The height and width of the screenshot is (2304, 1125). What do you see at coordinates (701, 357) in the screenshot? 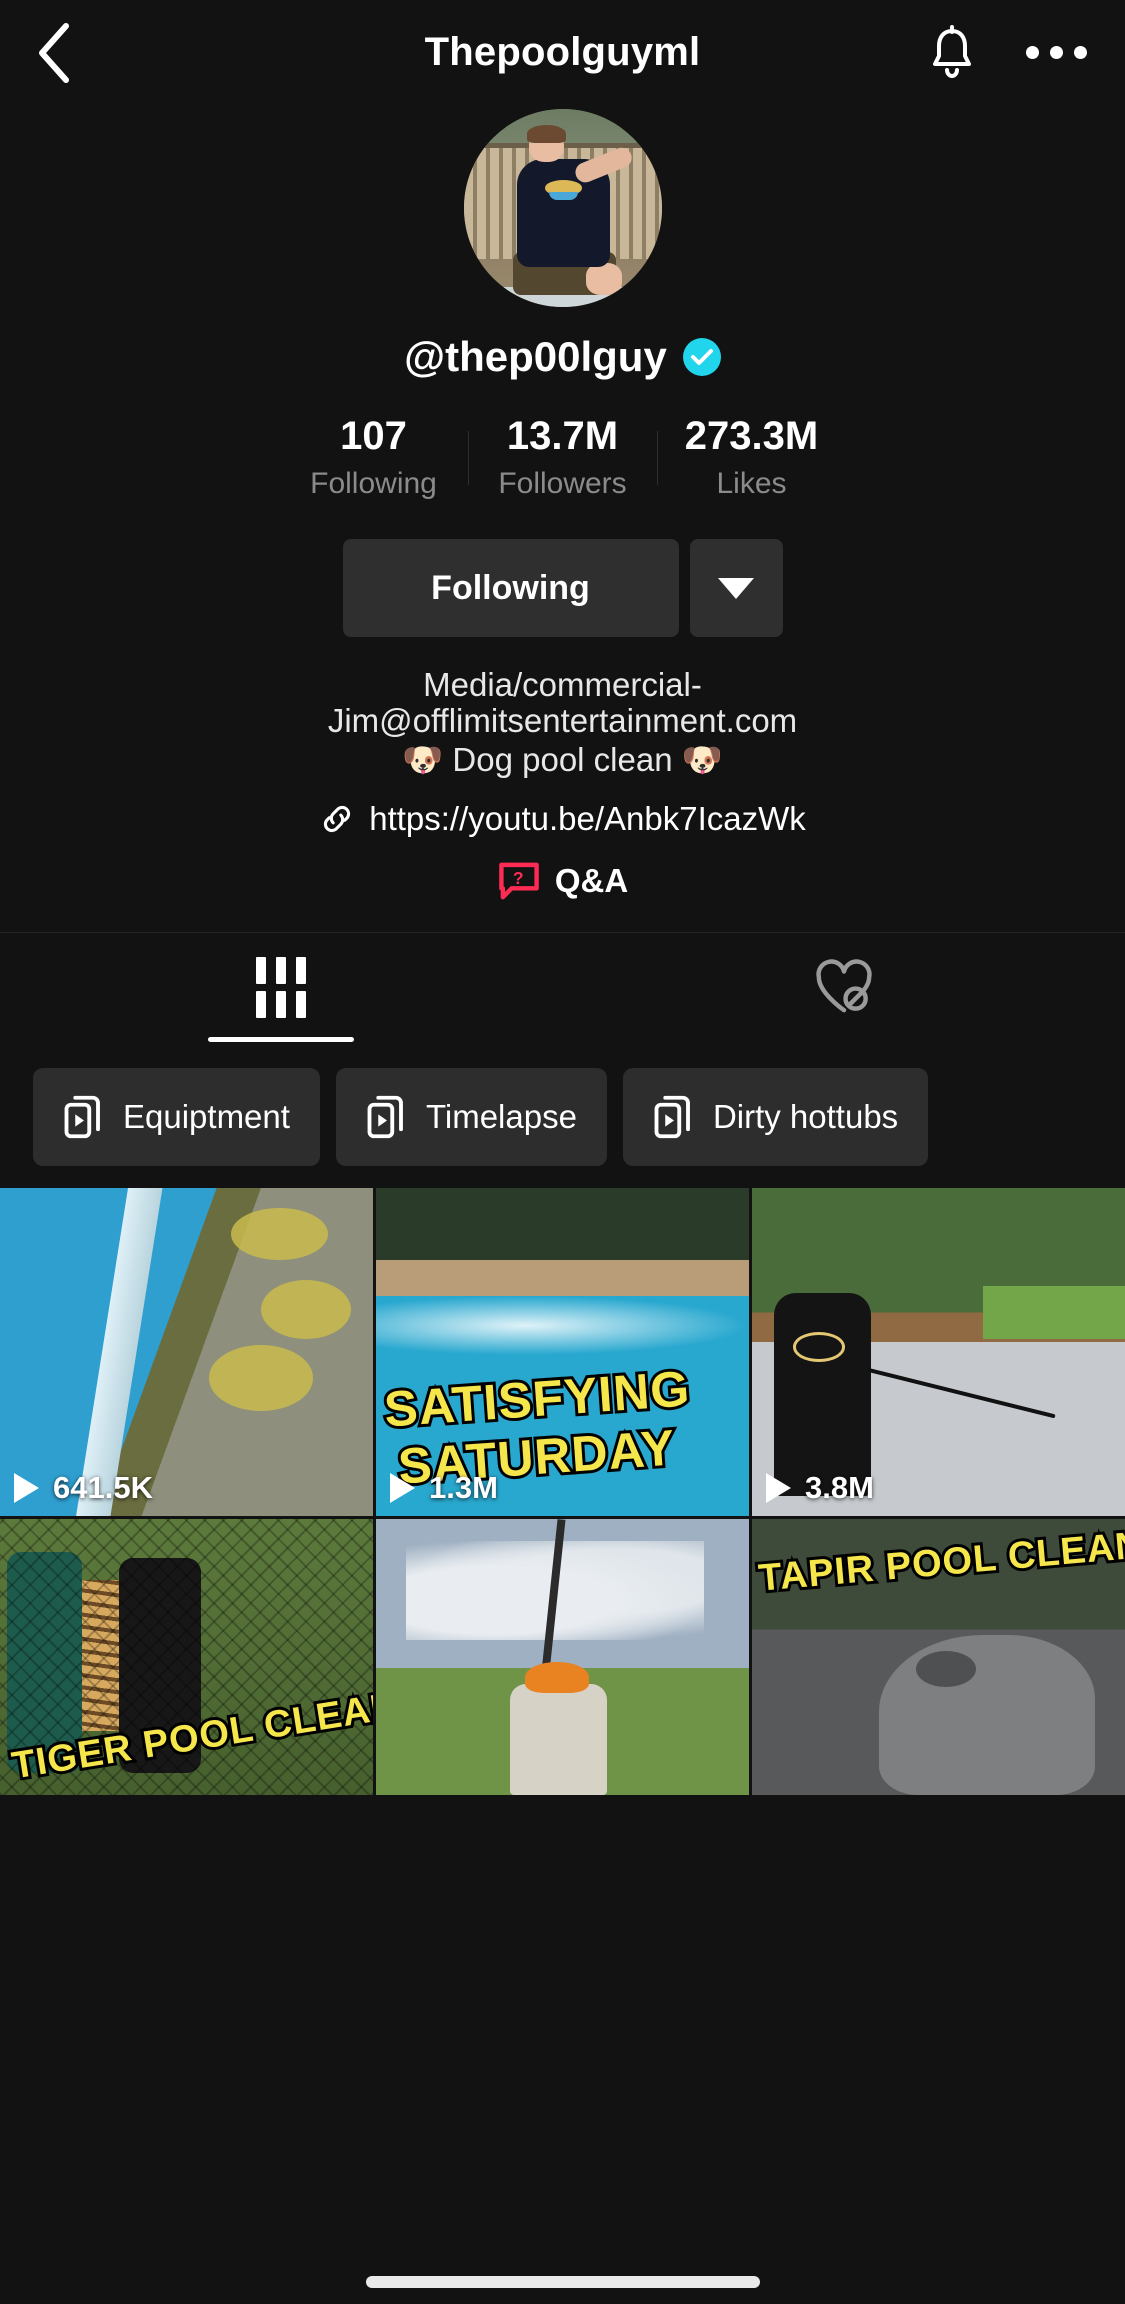
I see `verified-badge-icon` at bounding box center [701, 357].